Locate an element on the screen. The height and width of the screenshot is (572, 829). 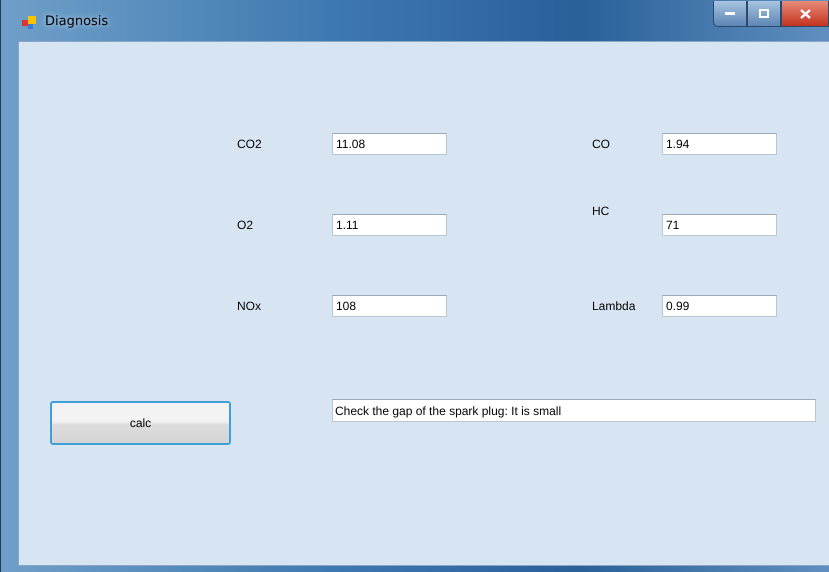
field-label: HC is located at coordinates (601, 211).